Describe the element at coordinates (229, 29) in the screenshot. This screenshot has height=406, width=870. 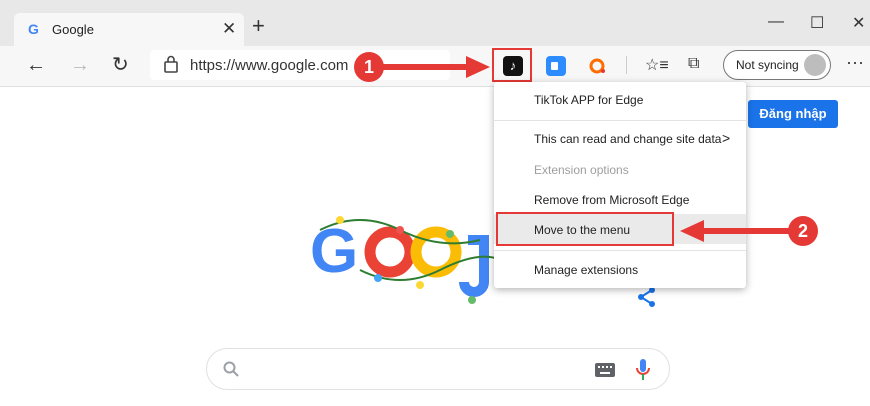
I see `tab-close-icon: ✕` at that location.